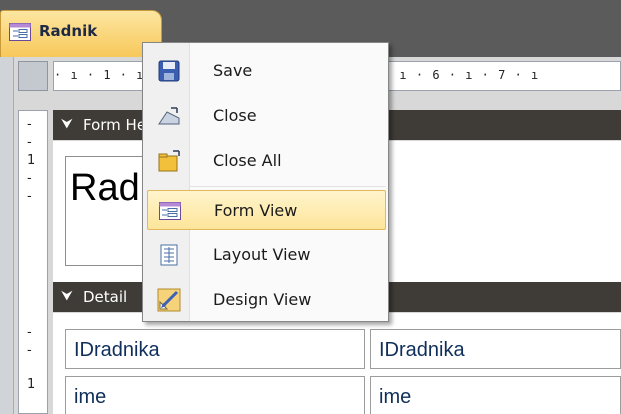 The height and width of the screenshot is (414, 621). What do you see at coordinates (495, 349) in the screenshot?
I see `idradnika-textbox: IDradnika` at bounding box center [495, 349].